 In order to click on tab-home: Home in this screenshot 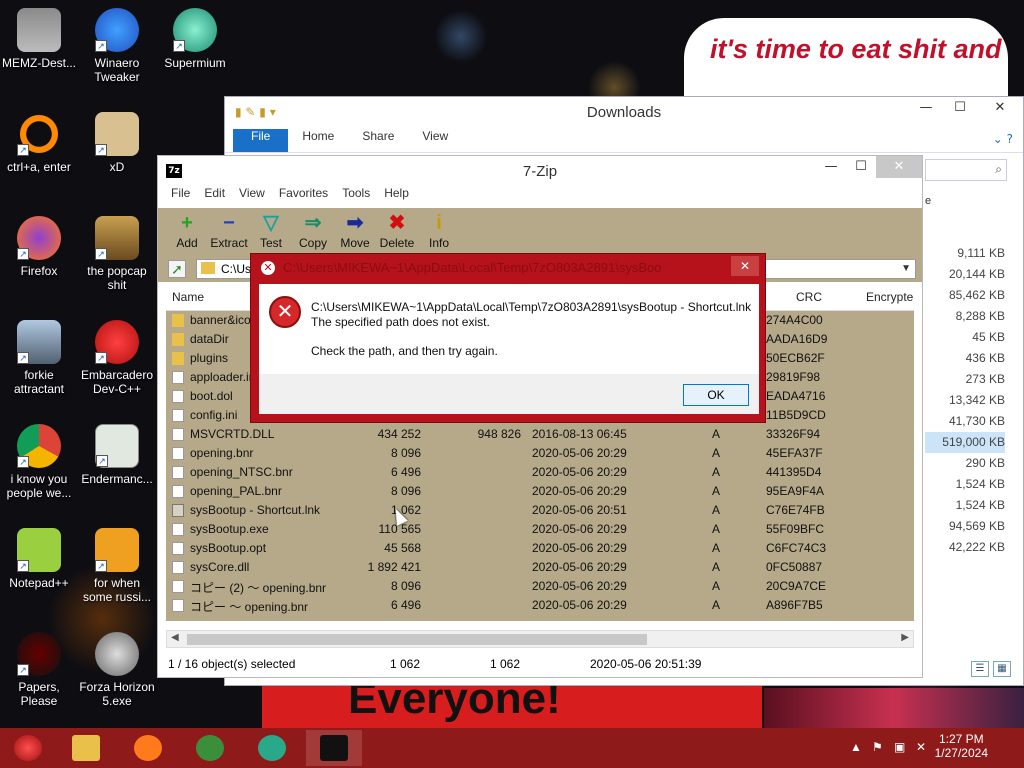, I will do `click(318, 140)`.